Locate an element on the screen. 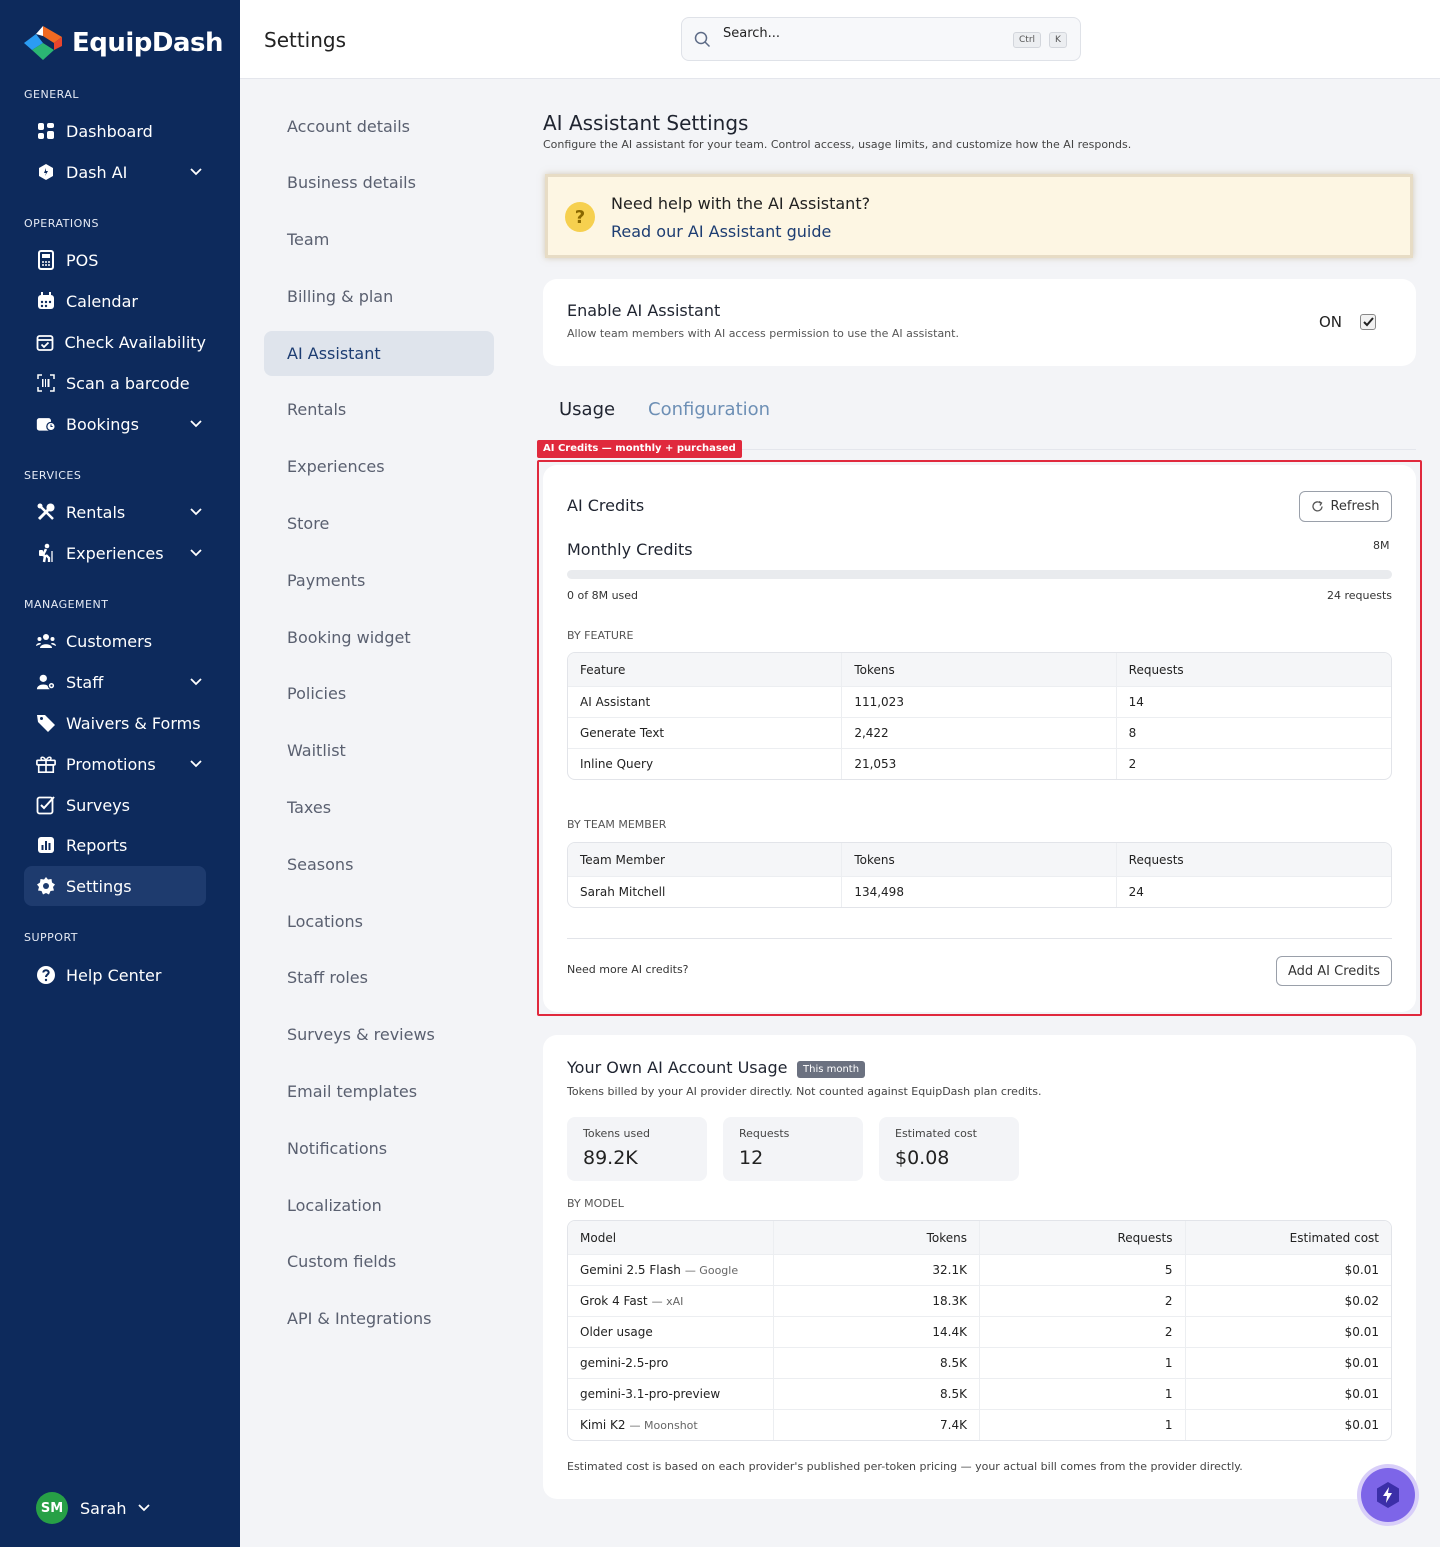 This screenshot has width=1440, height=1547. table-row: Grok 4 Fast — xAI 18.3K 2 $0.02 is located at coordinates (979, 1300).